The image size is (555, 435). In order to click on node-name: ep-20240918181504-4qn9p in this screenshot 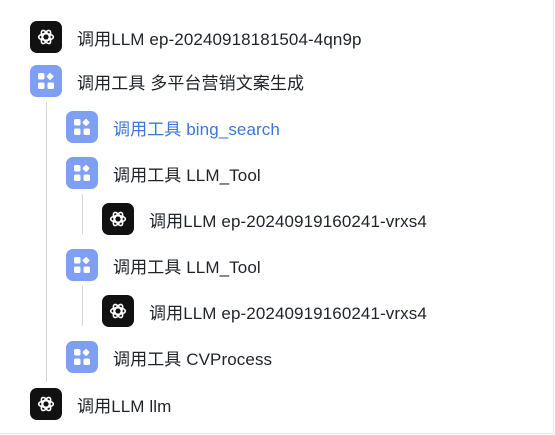, I will do `click(255, 39)`.